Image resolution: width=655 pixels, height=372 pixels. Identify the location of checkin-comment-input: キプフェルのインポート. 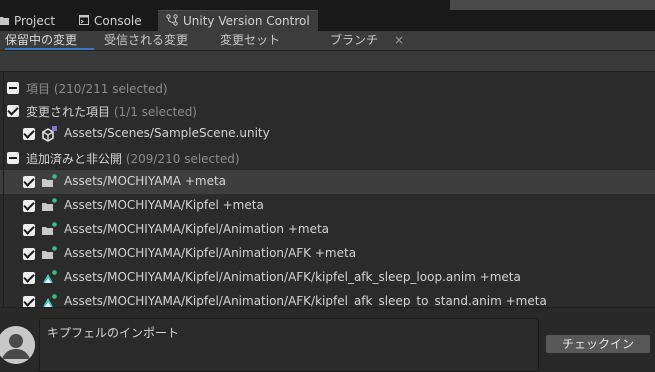
(289, 345).